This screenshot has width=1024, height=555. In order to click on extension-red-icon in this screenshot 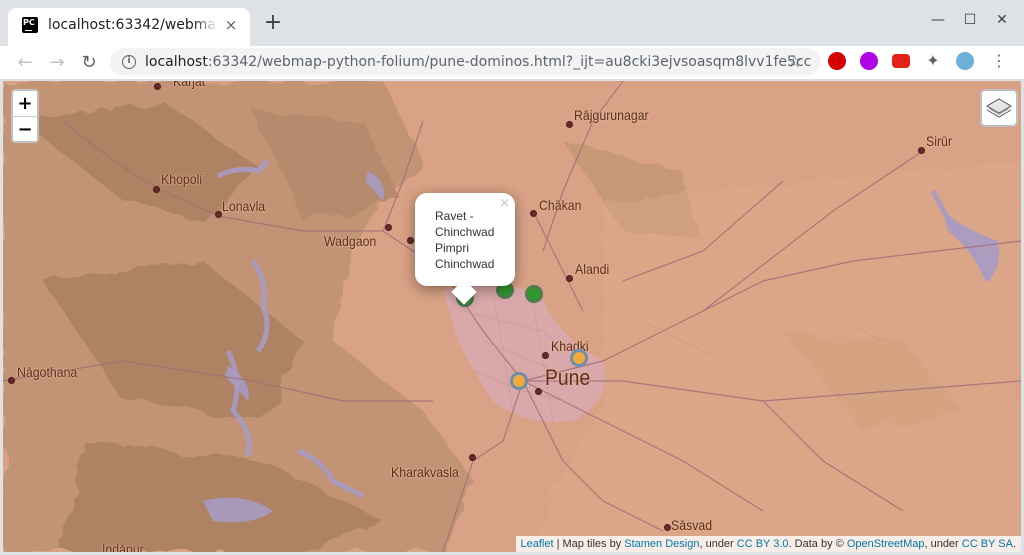, I will do `click(837, 61)`.